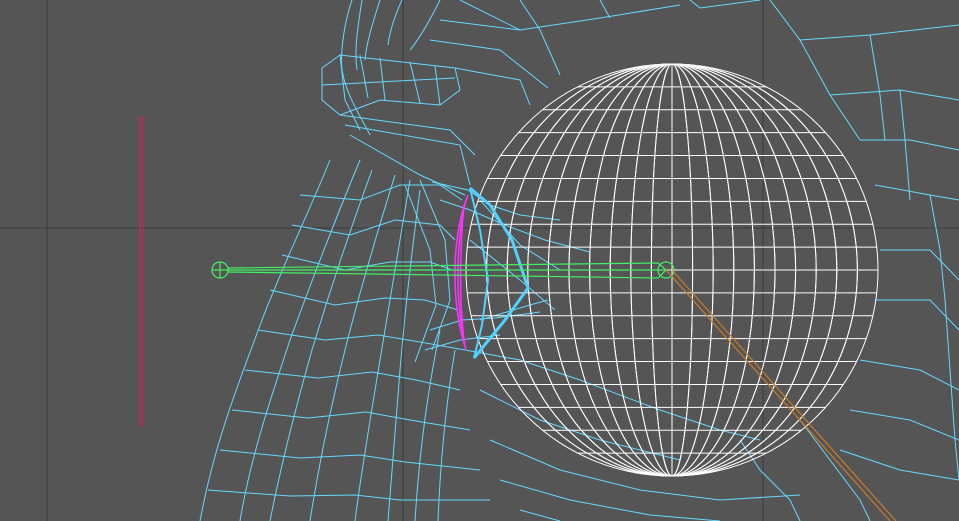 This screenshot has width=959, height=521. What do you see at coordinates (141, 271) in the screenshot?
I see `locator-curve` at bounding box center [141, 271].